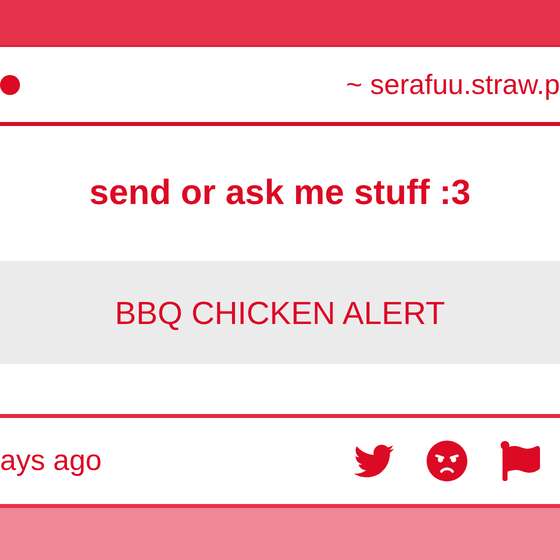 The image size is (560, 560). What do you see at coordinates (280, 313) in the screenshot?
I see `message-text: BBQ CHICKEN ALERT` at bounding box center [280, 313].